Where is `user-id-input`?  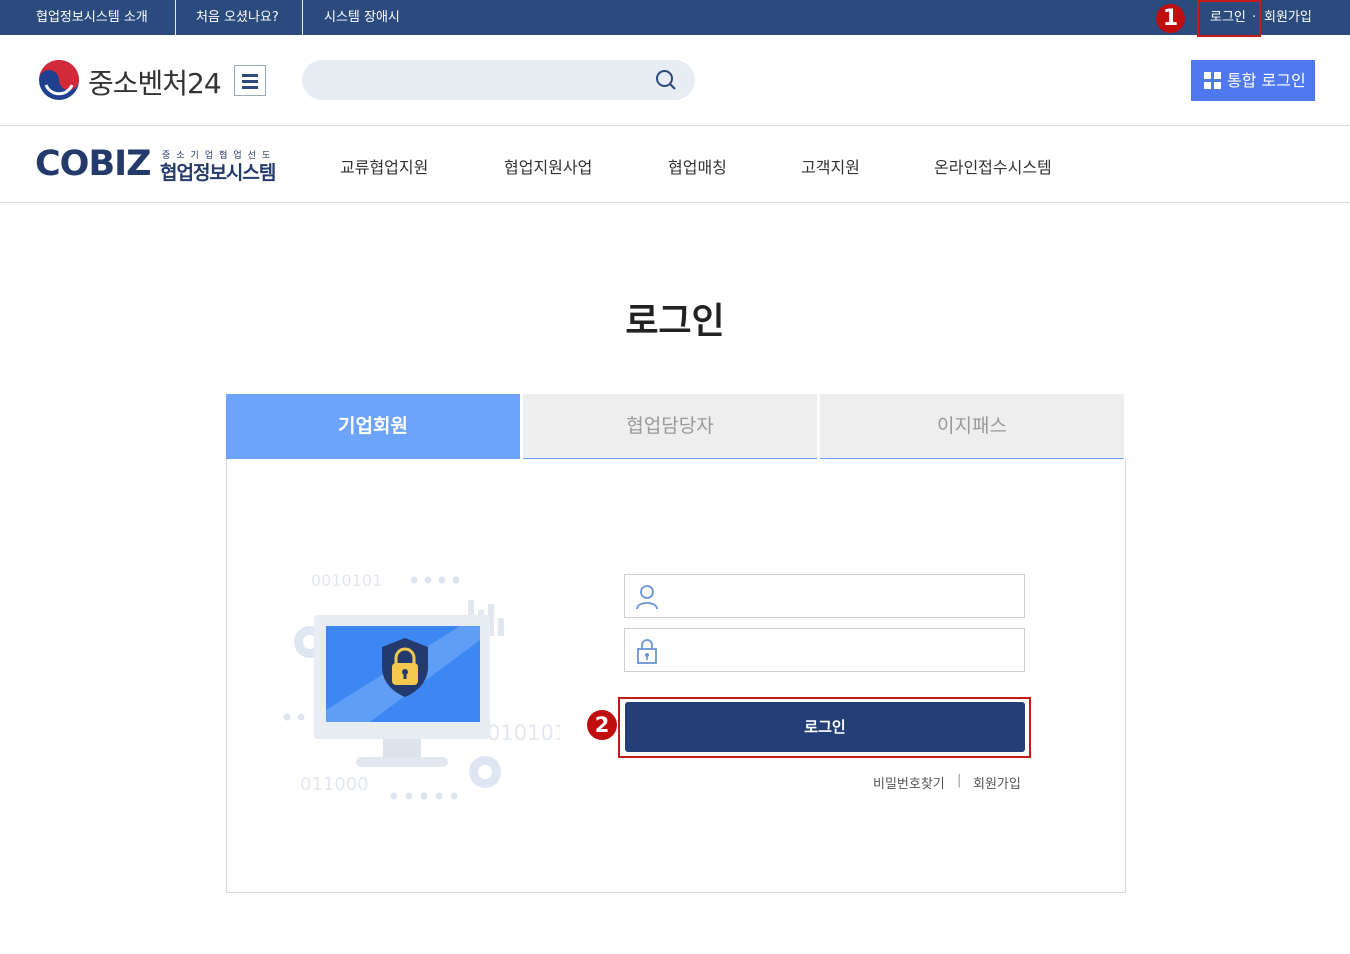 user-id-input is located at coordinates (841, 596).